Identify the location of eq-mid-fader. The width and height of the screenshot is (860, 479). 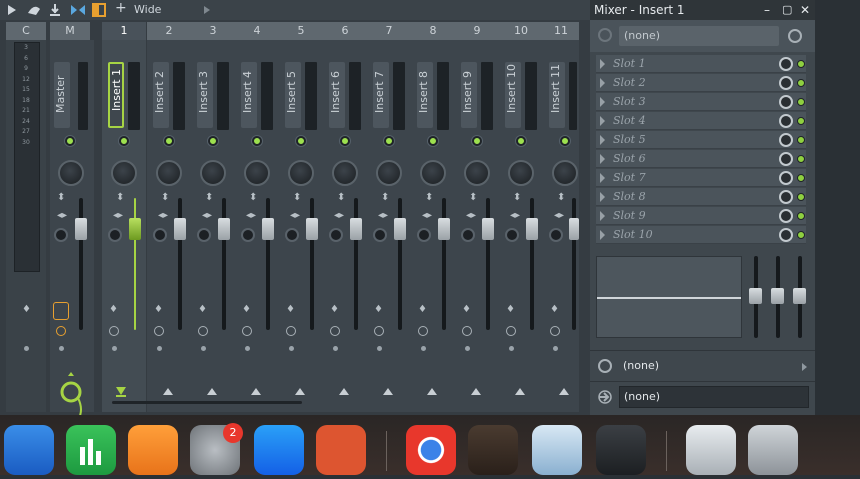
(777, 296).